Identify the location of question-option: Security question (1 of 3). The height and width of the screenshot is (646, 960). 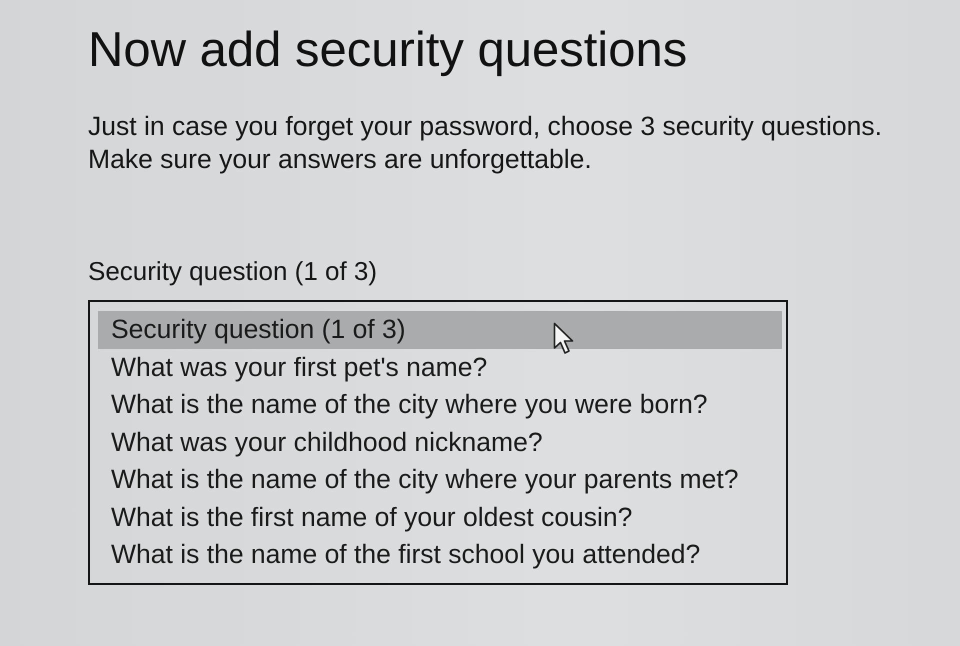
(440, 329).